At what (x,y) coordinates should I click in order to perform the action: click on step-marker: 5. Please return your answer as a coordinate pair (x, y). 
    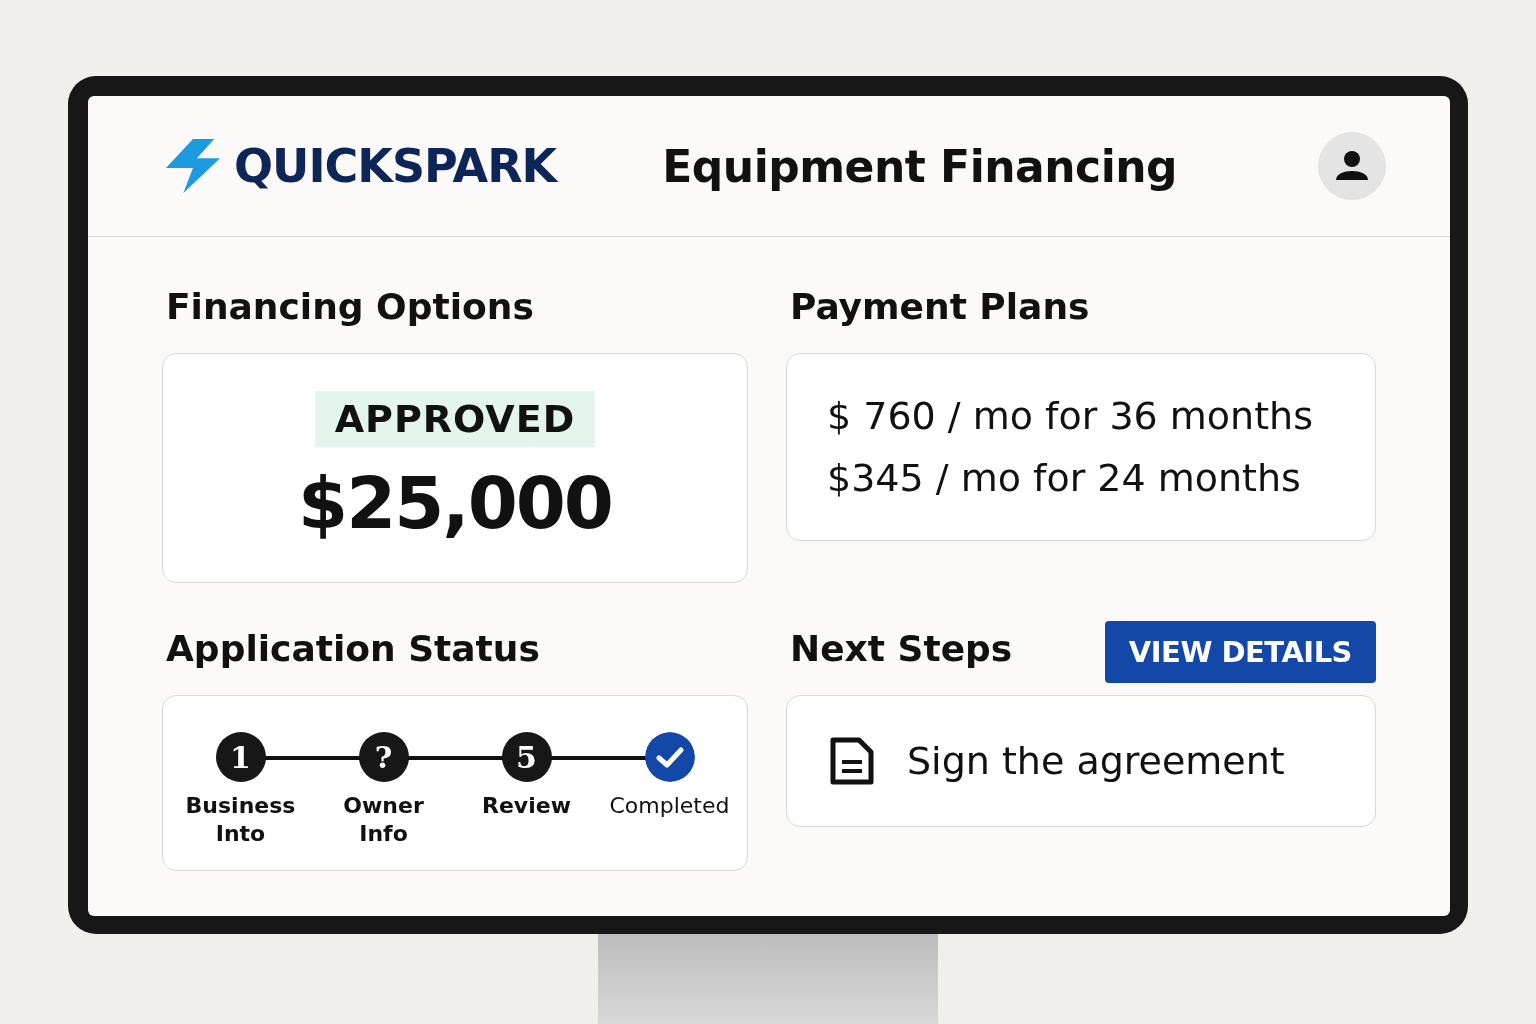
    Looking at the image, I should click on (526, 757).